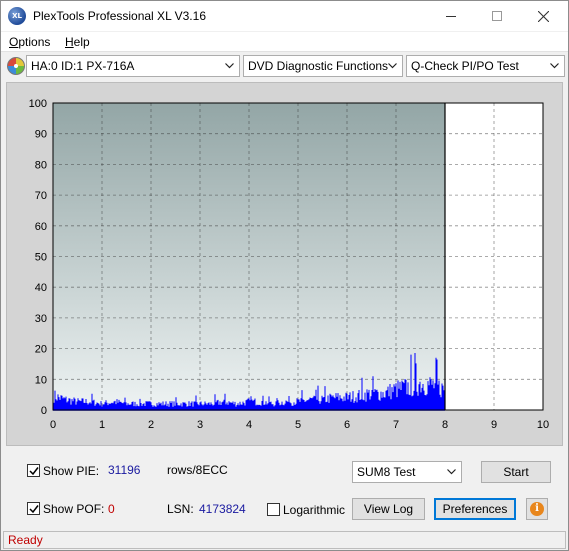  I want to click on menu-options: Options, so click(29, 42).